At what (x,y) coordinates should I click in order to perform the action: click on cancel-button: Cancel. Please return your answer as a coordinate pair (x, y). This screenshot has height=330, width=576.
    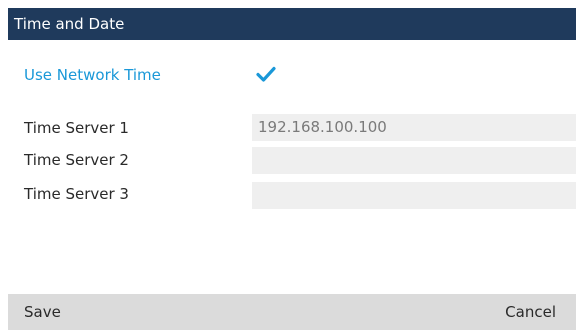
    Looking at the image, I should click on (520, 312).